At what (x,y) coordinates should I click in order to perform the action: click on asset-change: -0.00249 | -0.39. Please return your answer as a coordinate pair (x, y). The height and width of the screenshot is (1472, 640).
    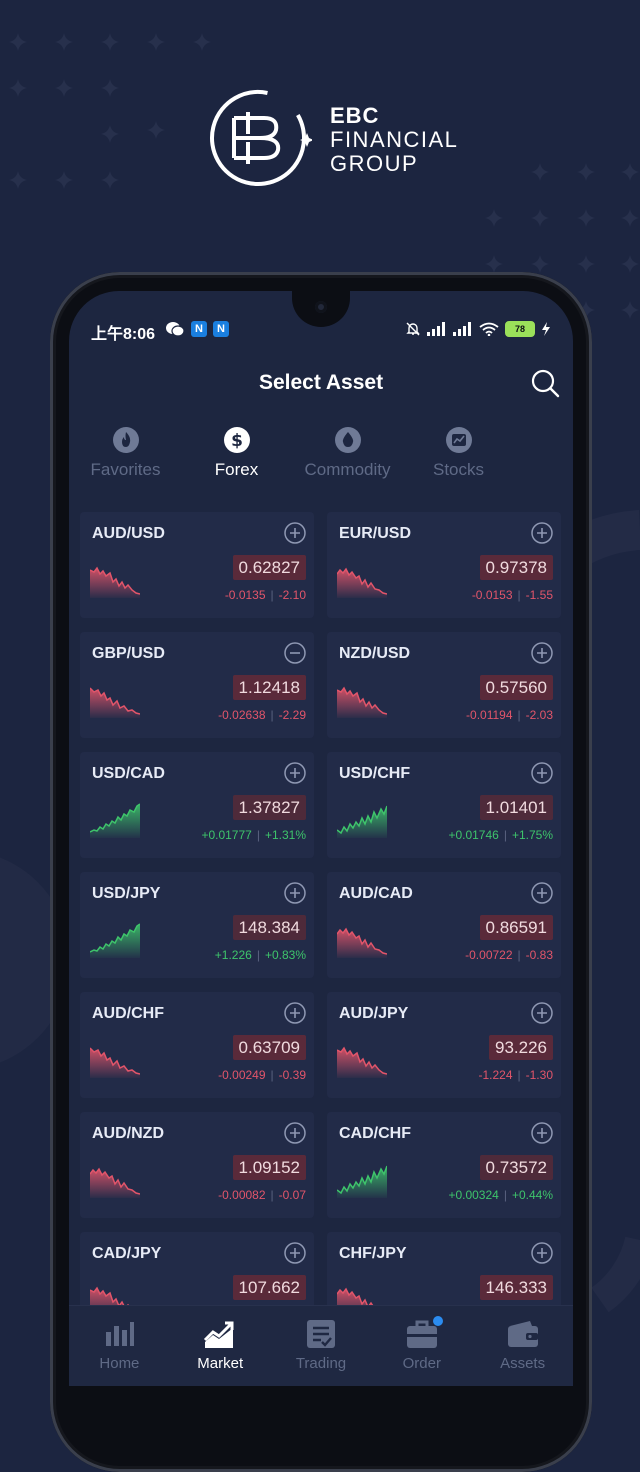
    Looking at the image, I should click on (262, 1075).